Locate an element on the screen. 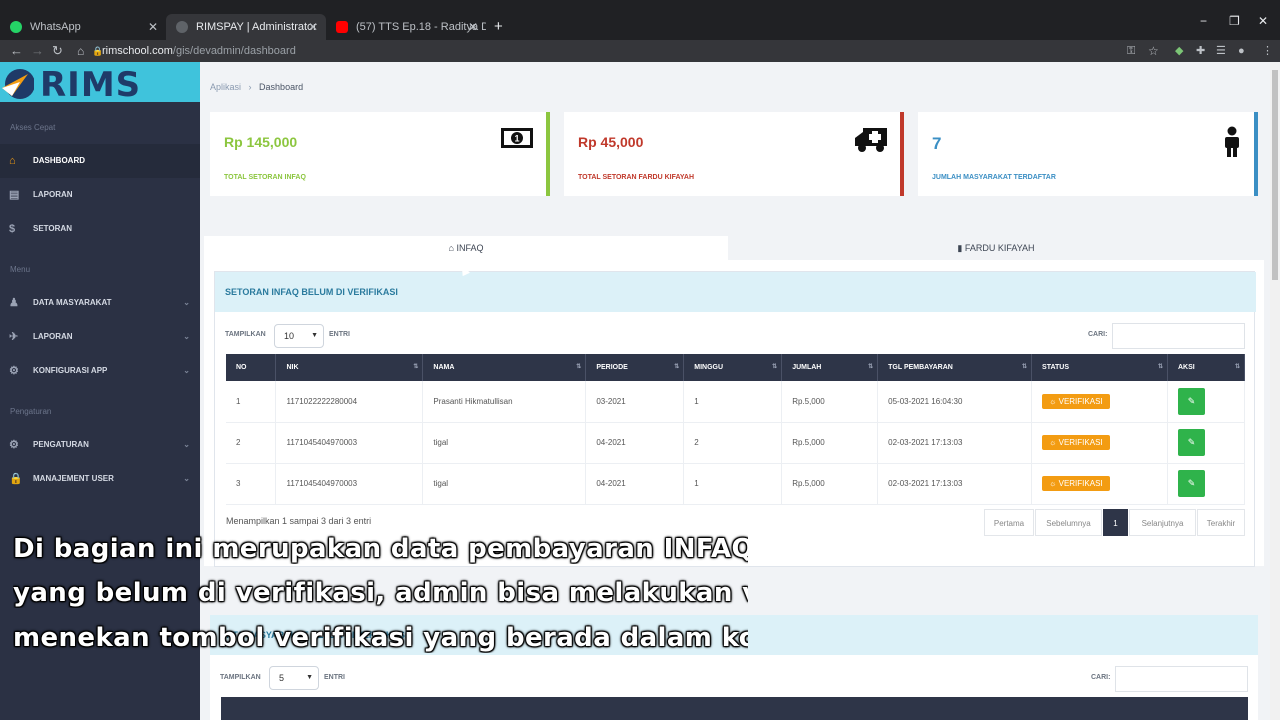 The height and width of the screenshot is (720, 1280). page-scrollbar is located at coordinates (1275, 391).